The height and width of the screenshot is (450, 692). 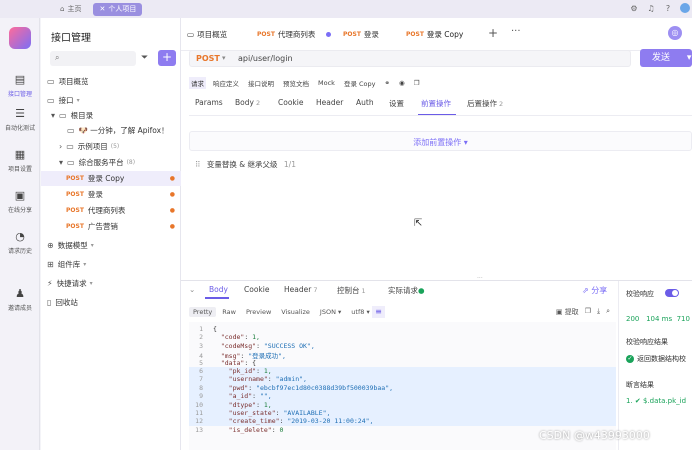 What do you see at coordinates (254, 362) in the screenshot?
I see `json-value: {` at bounding box center [254, 362].